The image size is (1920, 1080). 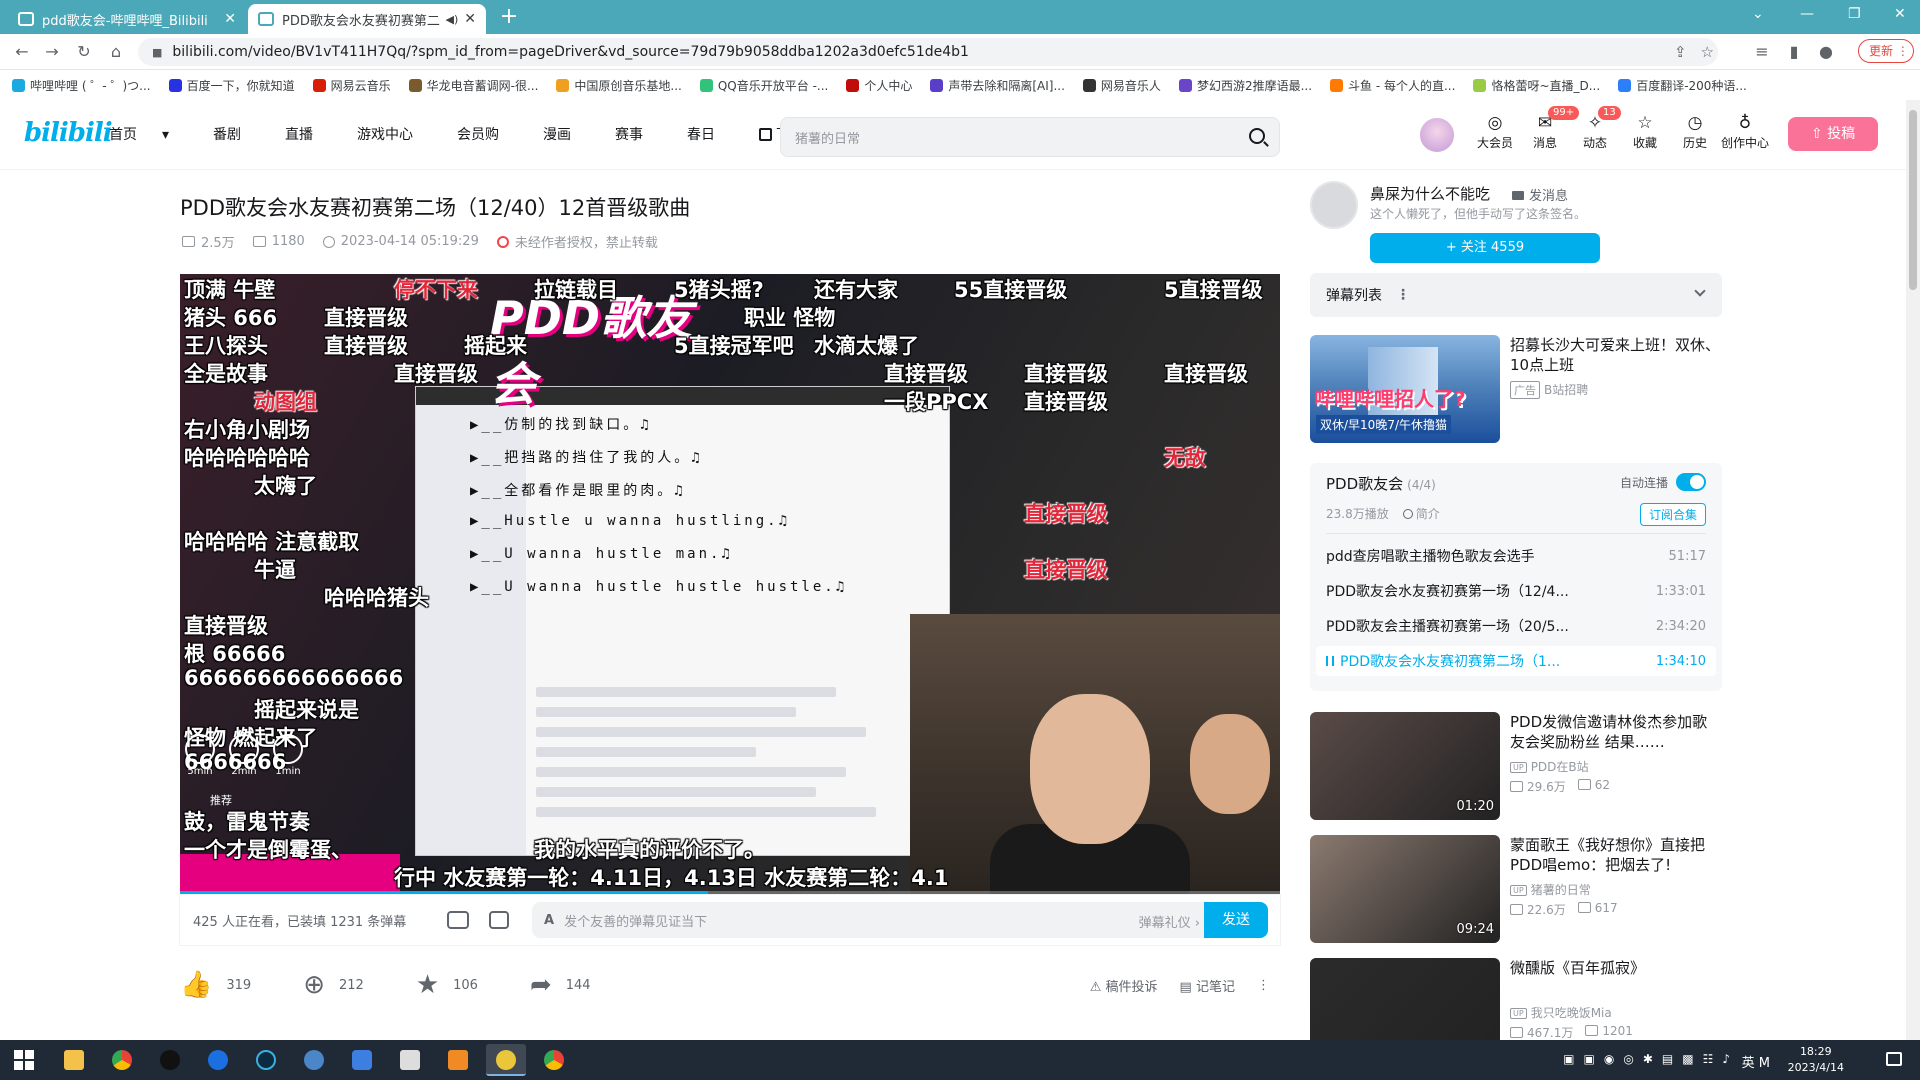 What do you see at coordinates (1680, 52) in the screenshot?
I see `share-icon: ⇪` at bounding box center [1680, 52].